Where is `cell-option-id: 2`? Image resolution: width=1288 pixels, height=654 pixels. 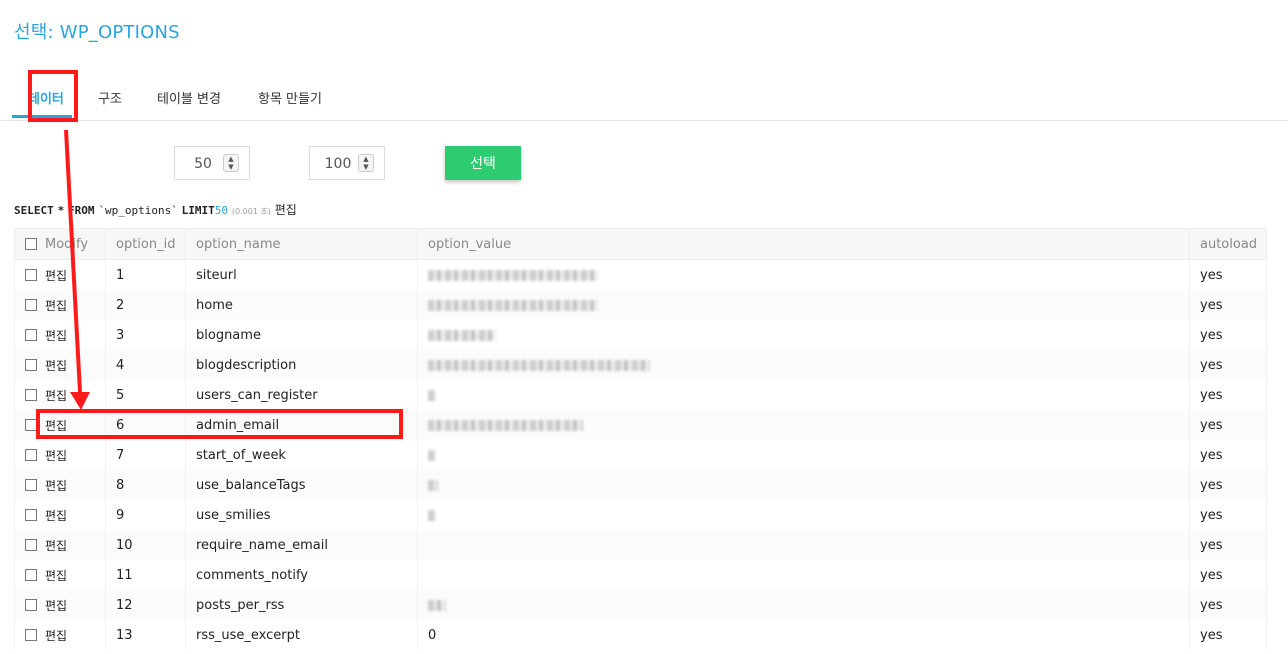
cell-option-id: 2 is located at coordinates (145, 305).